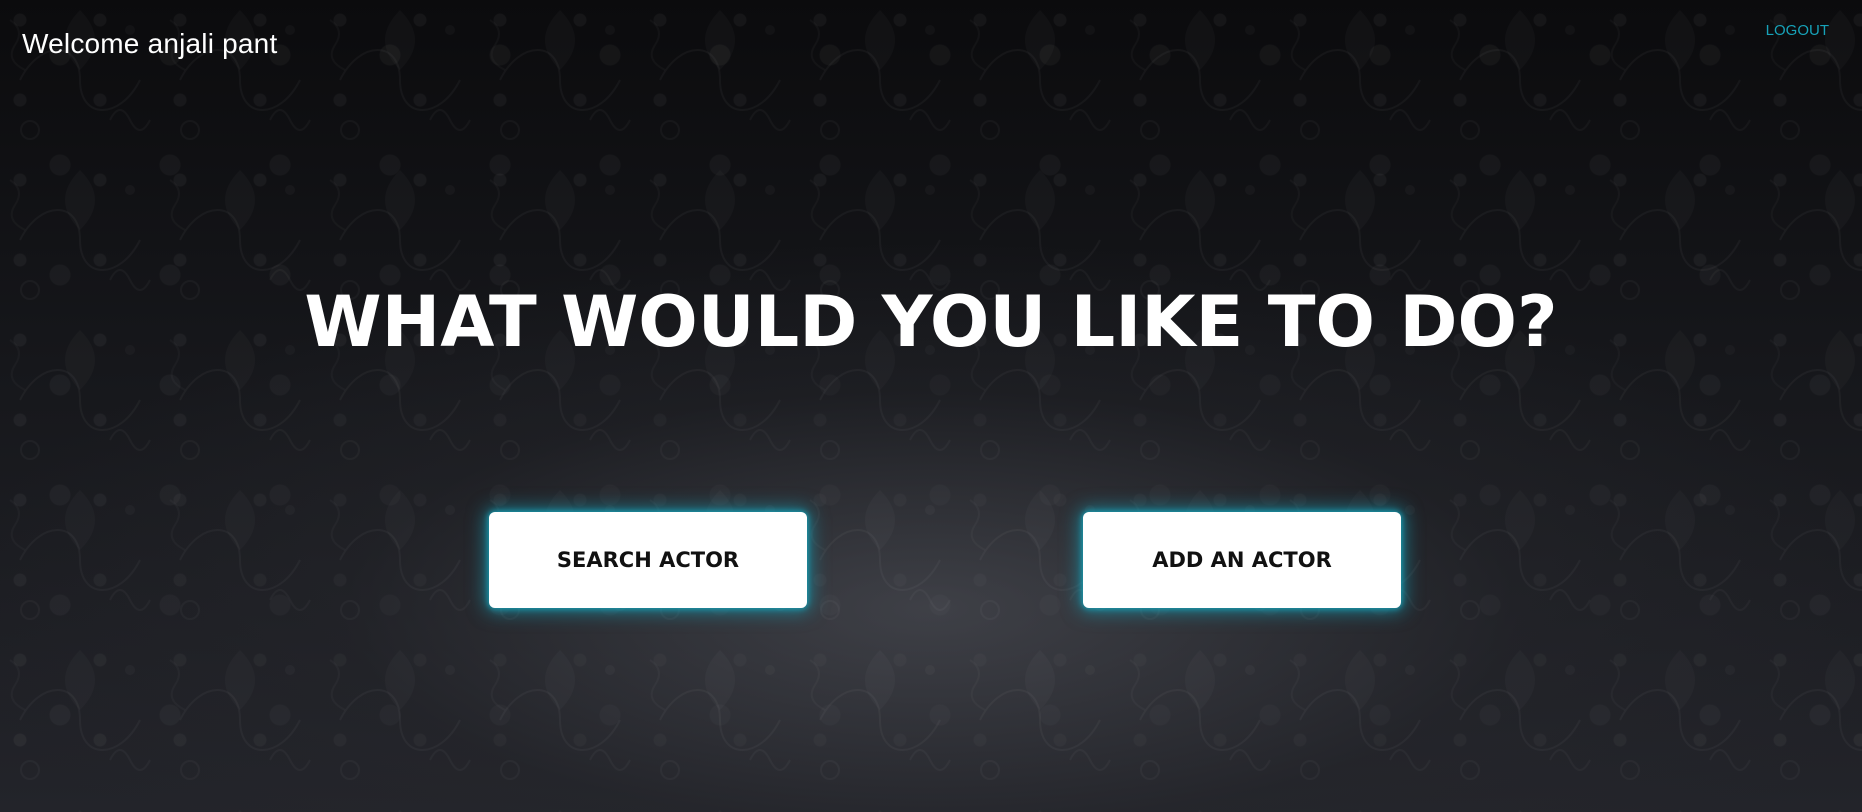 This screenshot has width=1862, height=812. What do you see at coordinates (1242, 560) in the screenshot?
I see `add-actor-button: ADD AN ACTOR` at bounding box center [1242, 560].